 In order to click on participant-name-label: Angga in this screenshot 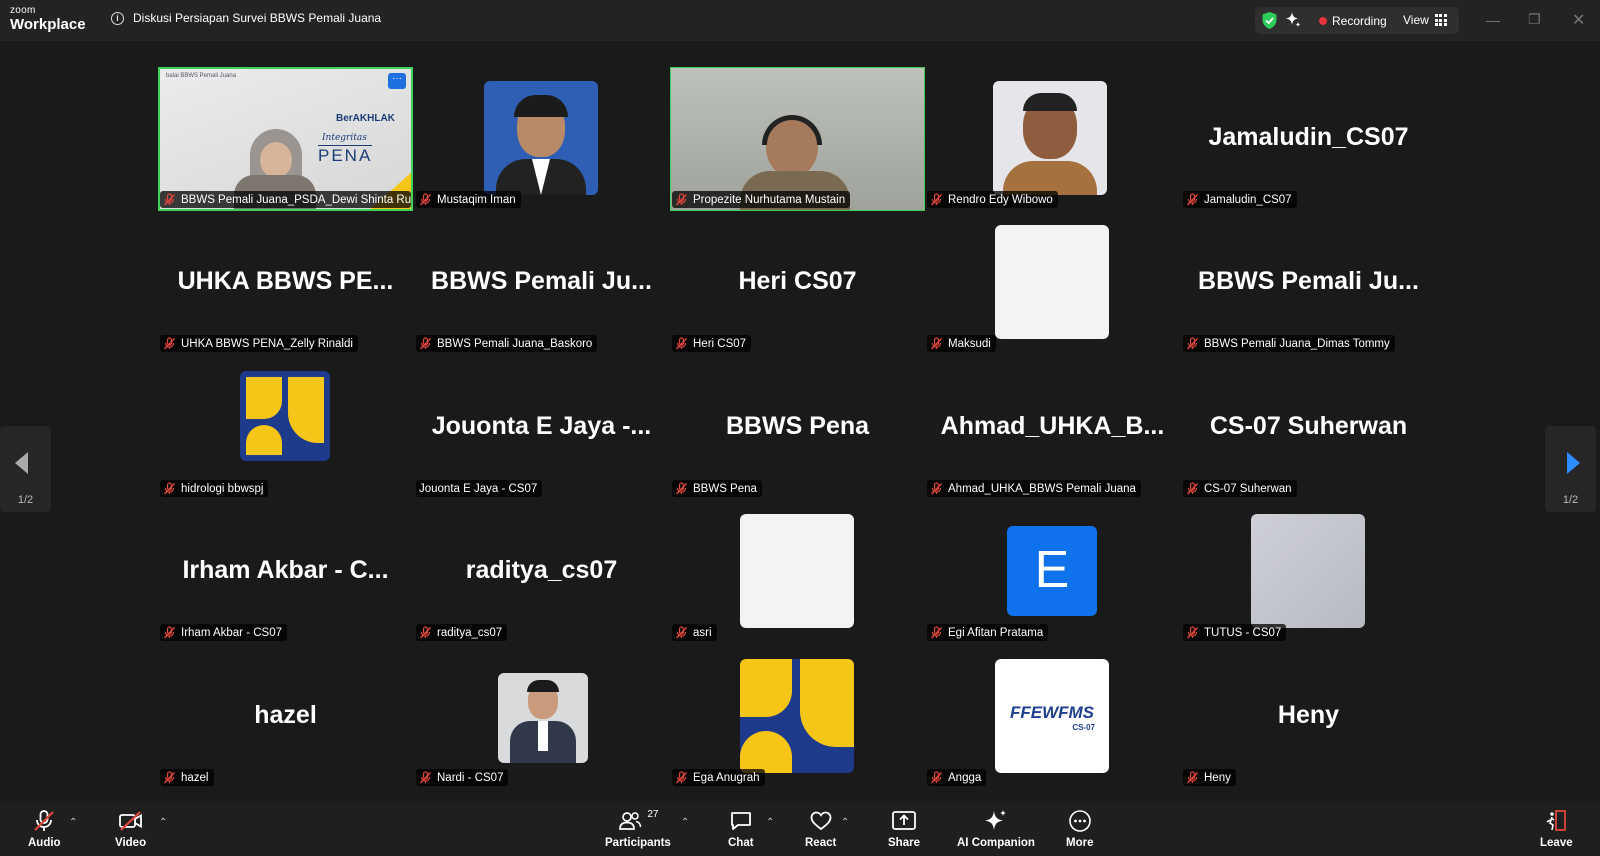, I will do `click(957, 777)`.